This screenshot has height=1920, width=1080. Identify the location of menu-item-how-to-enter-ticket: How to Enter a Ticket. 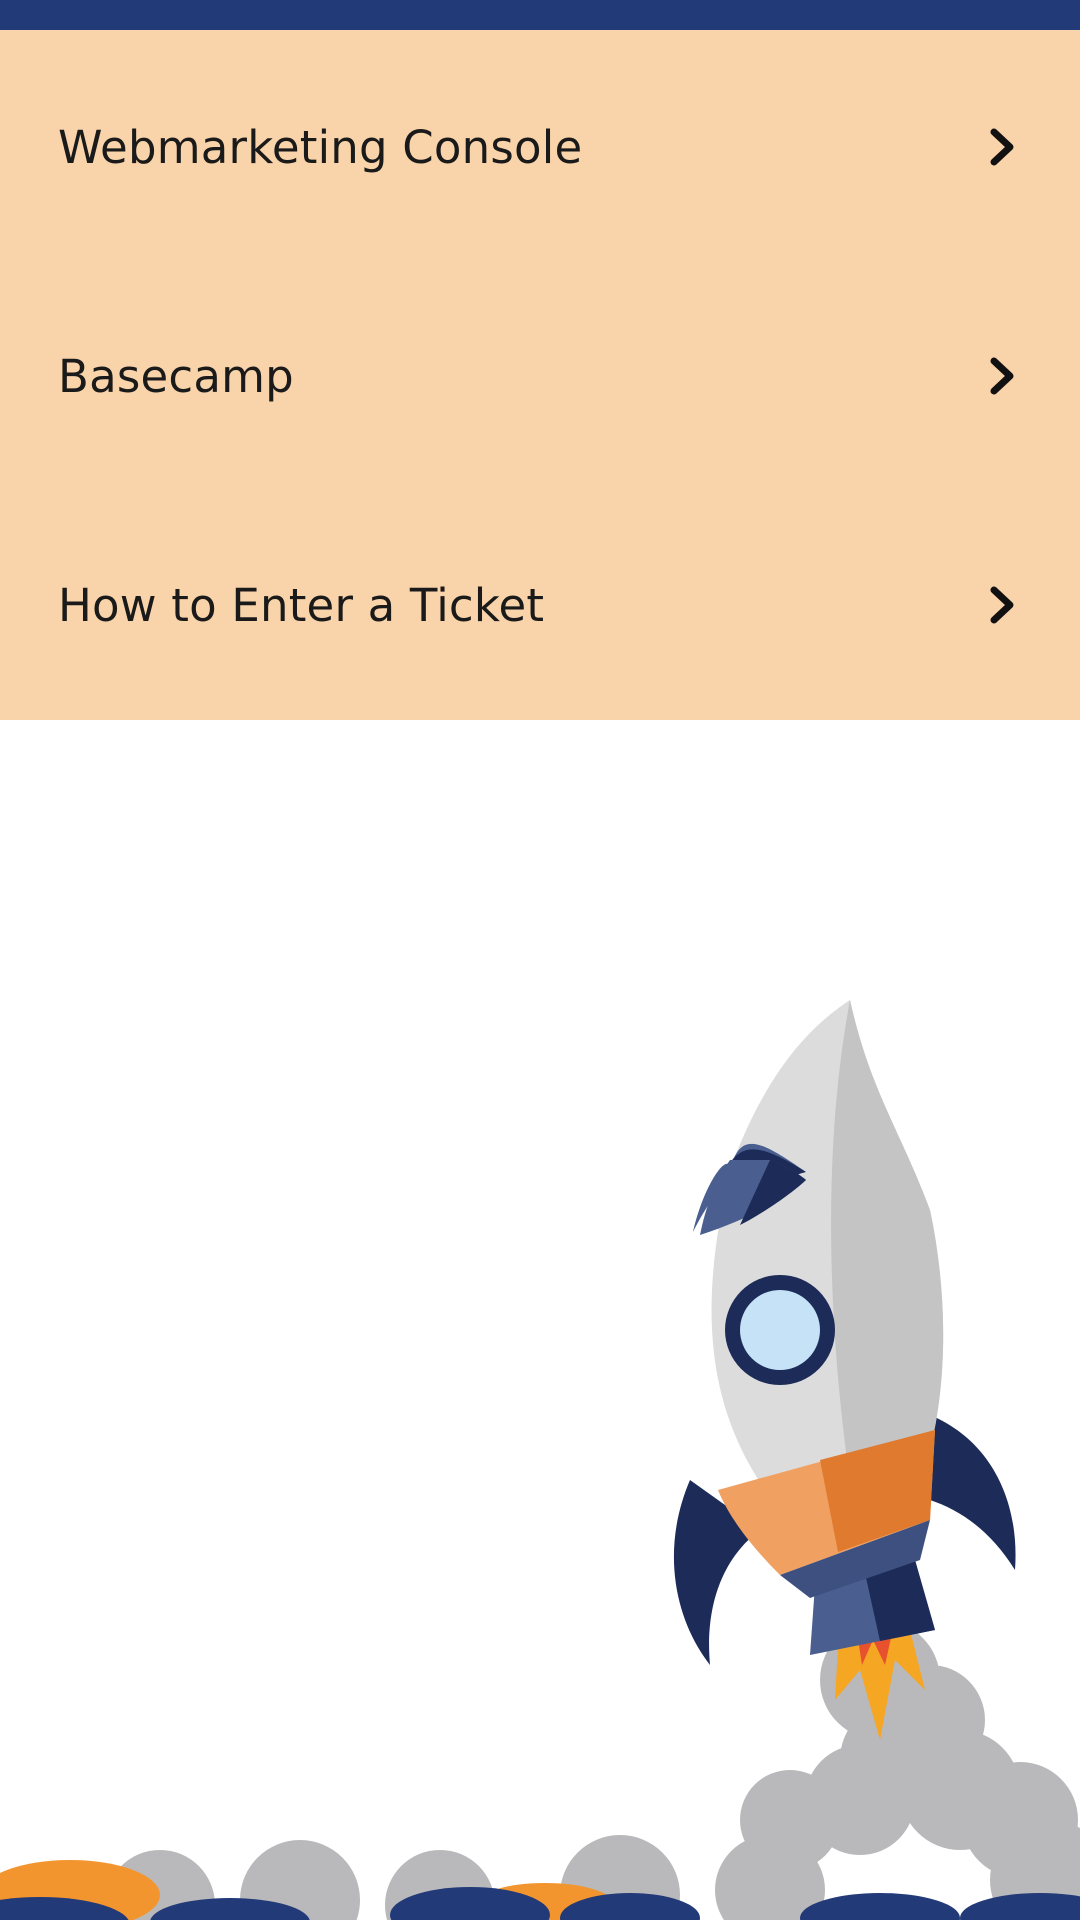
(540, 605).